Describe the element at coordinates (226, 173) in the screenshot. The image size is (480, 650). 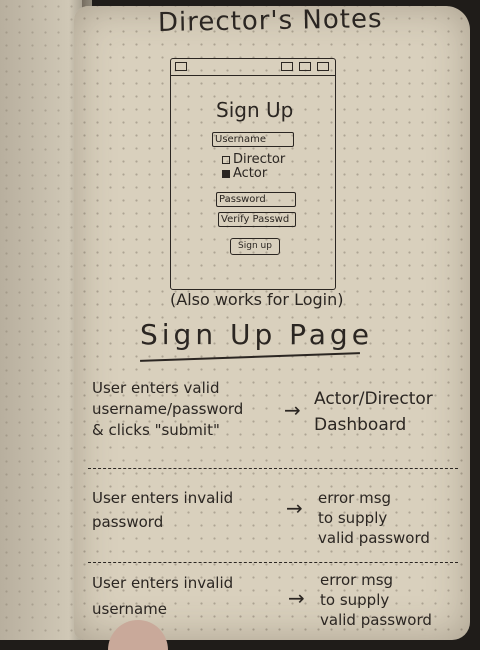
I see `checkbox-checked-icon` at that location.